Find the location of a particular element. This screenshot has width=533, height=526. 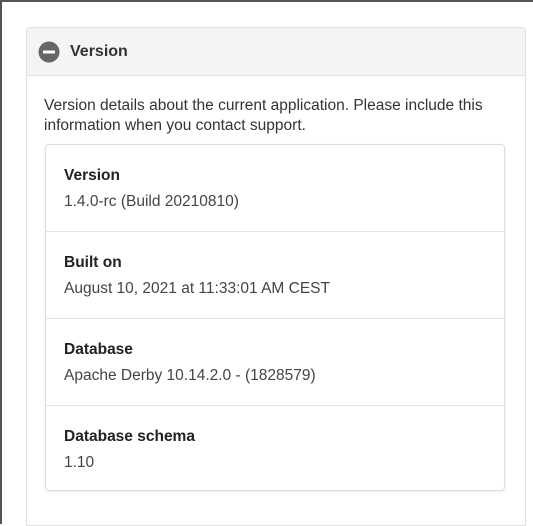

detail-label: Database schema is located at coordinates (129, 436).